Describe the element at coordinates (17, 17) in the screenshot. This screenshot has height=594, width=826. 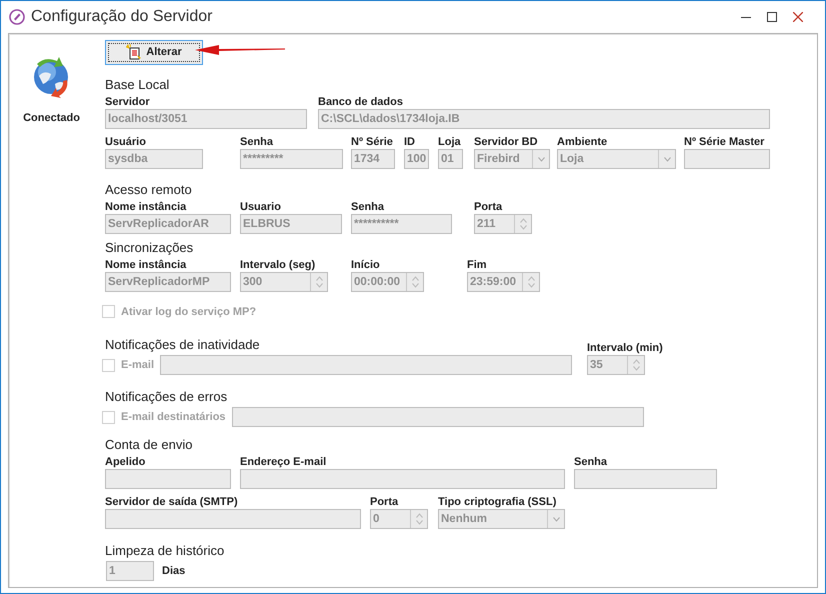
I see `app-icon` at that location.